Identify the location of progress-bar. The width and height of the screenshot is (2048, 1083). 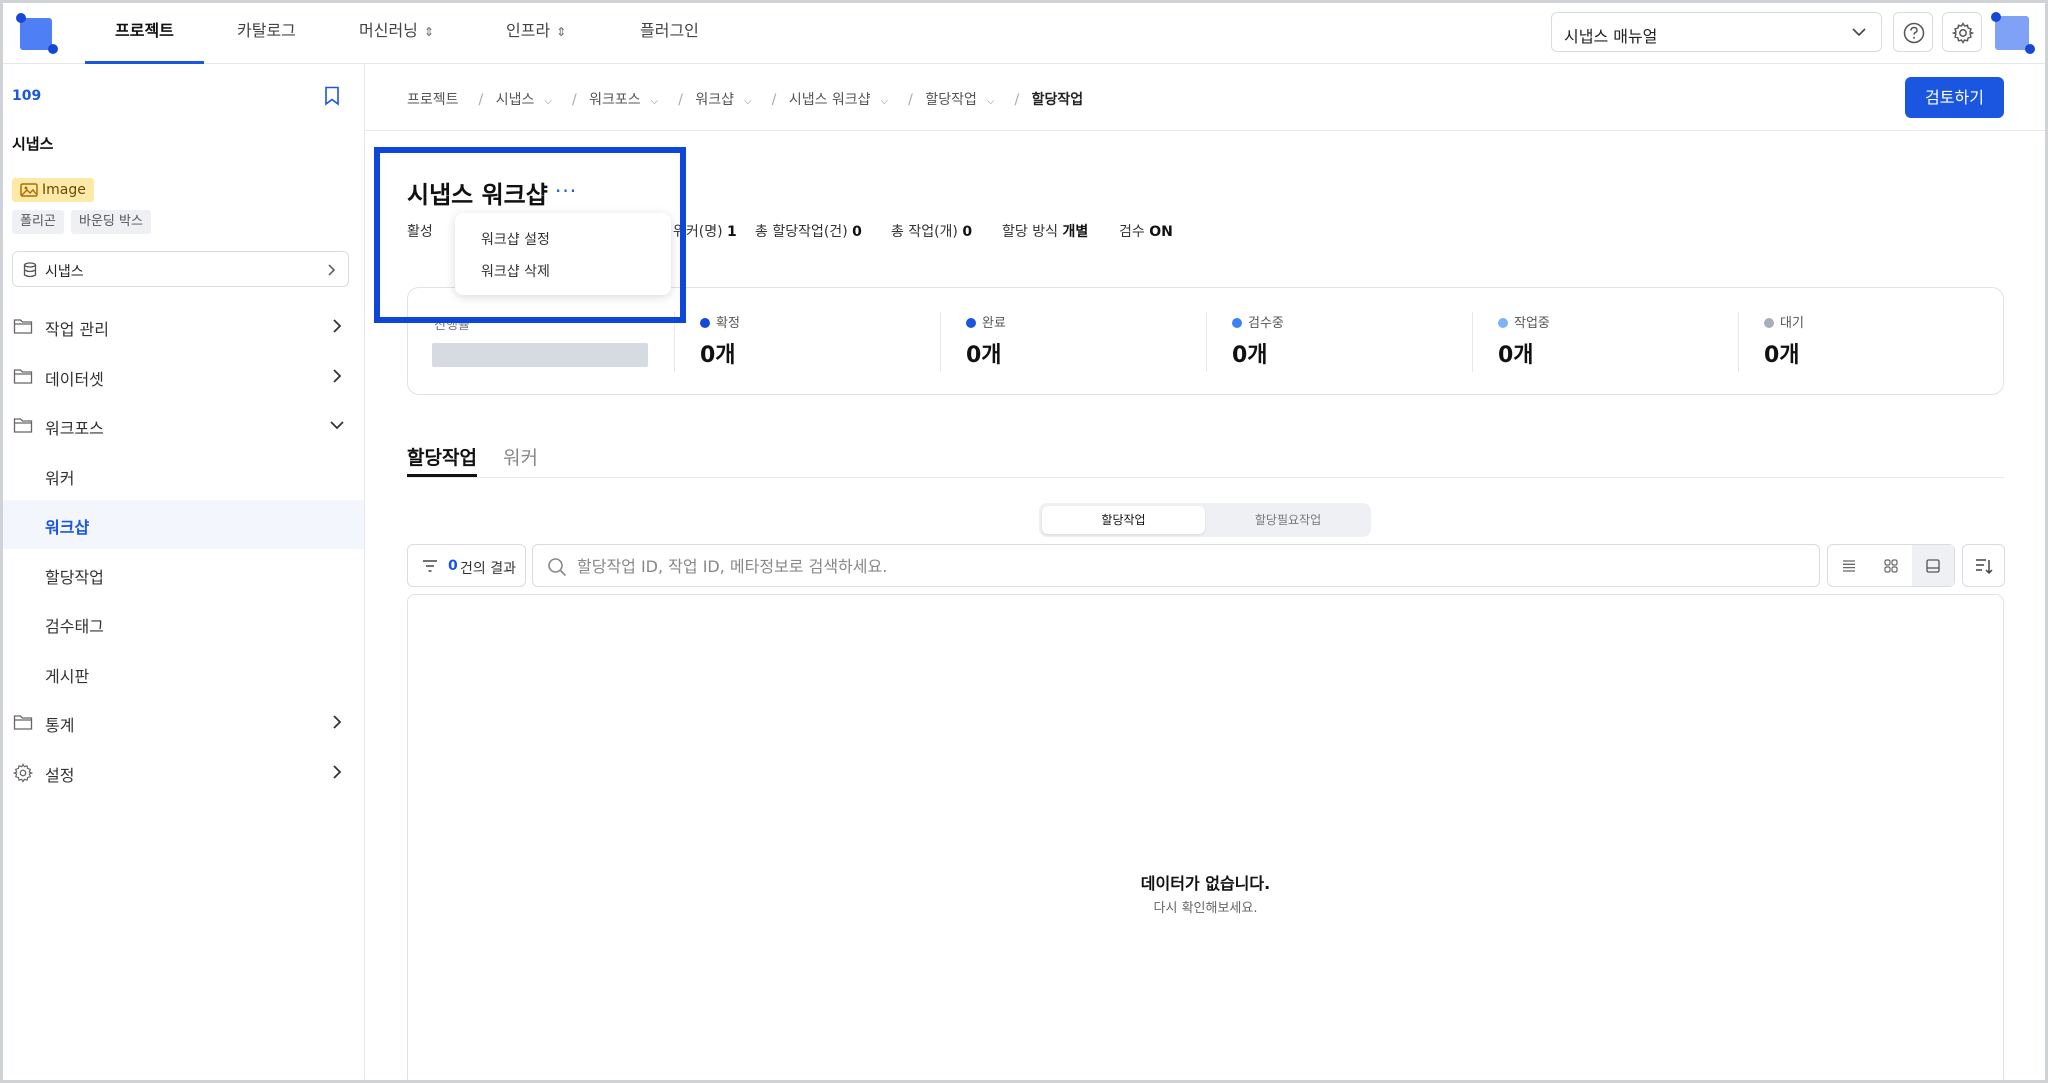
(540, 355).